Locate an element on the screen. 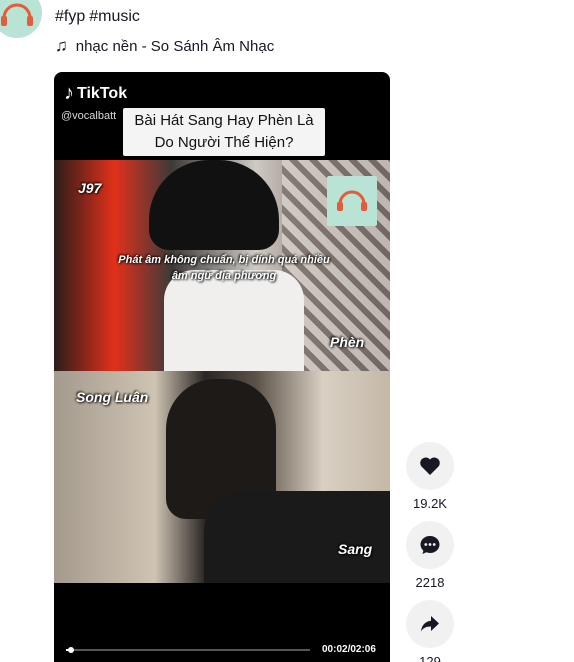 The width and height of the screenshot is (574, 662). hashtag-link: #music is located at coordinates (114, 16).